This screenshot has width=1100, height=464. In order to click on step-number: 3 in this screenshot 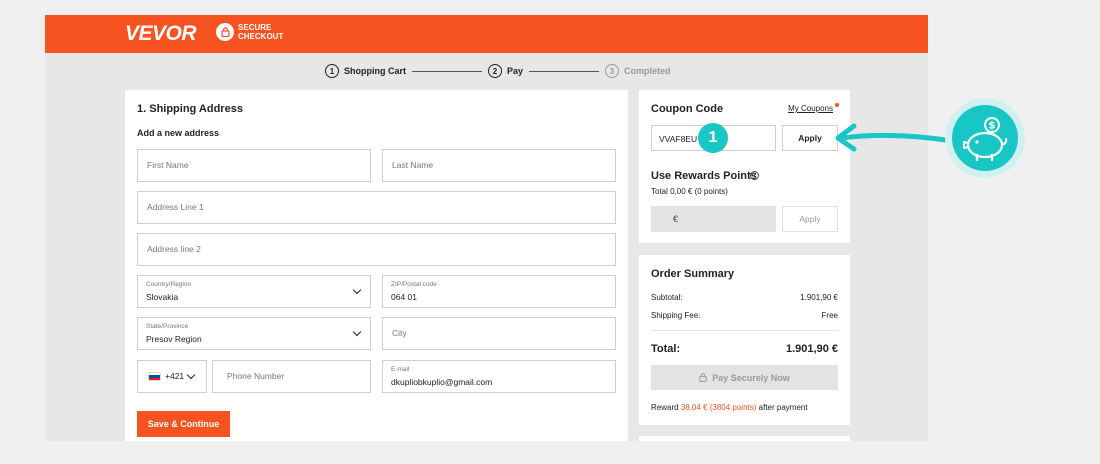, I will do `click(612, 71)`.